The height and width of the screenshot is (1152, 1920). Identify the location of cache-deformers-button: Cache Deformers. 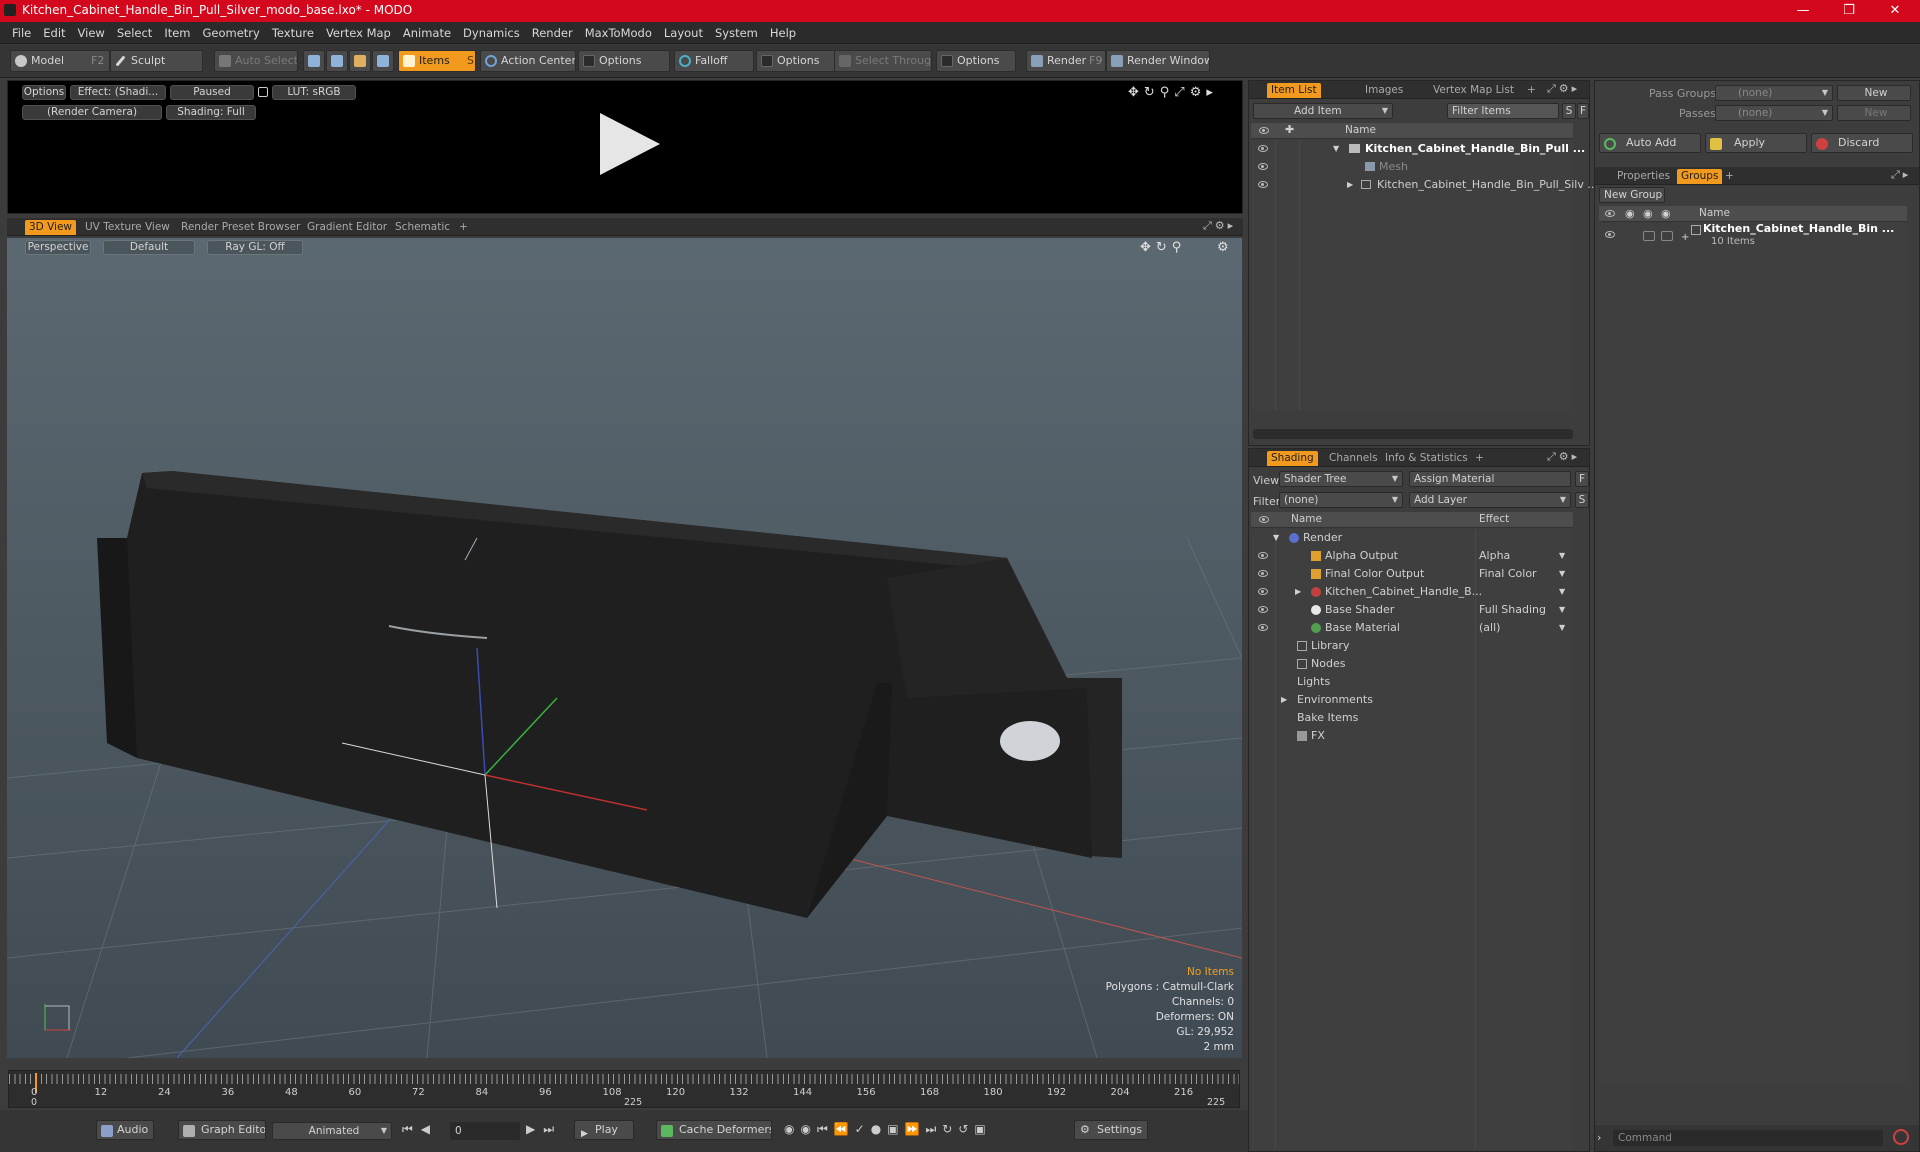
(714, 1130).